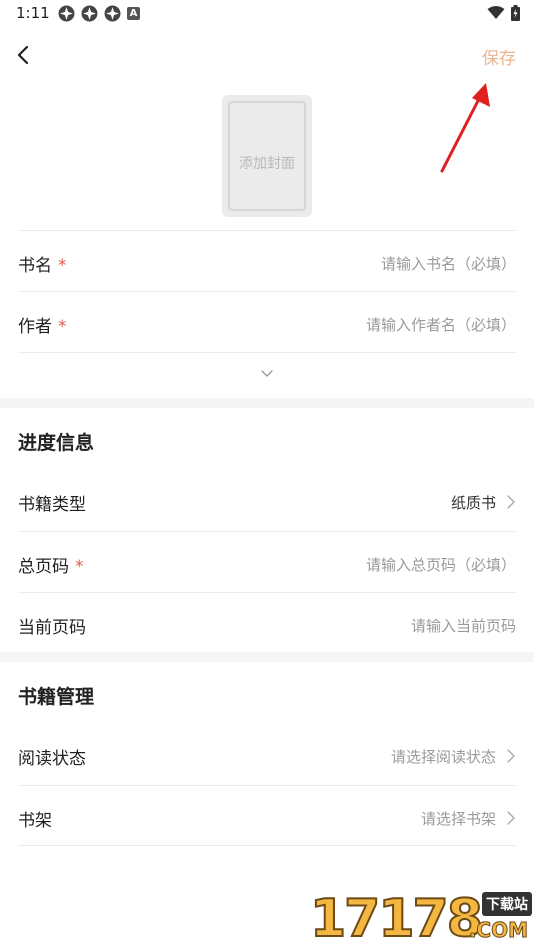  Describe the element at coordinates (52, 628) in the screenshot. I see `current-page-label: 当前页码` at that location.